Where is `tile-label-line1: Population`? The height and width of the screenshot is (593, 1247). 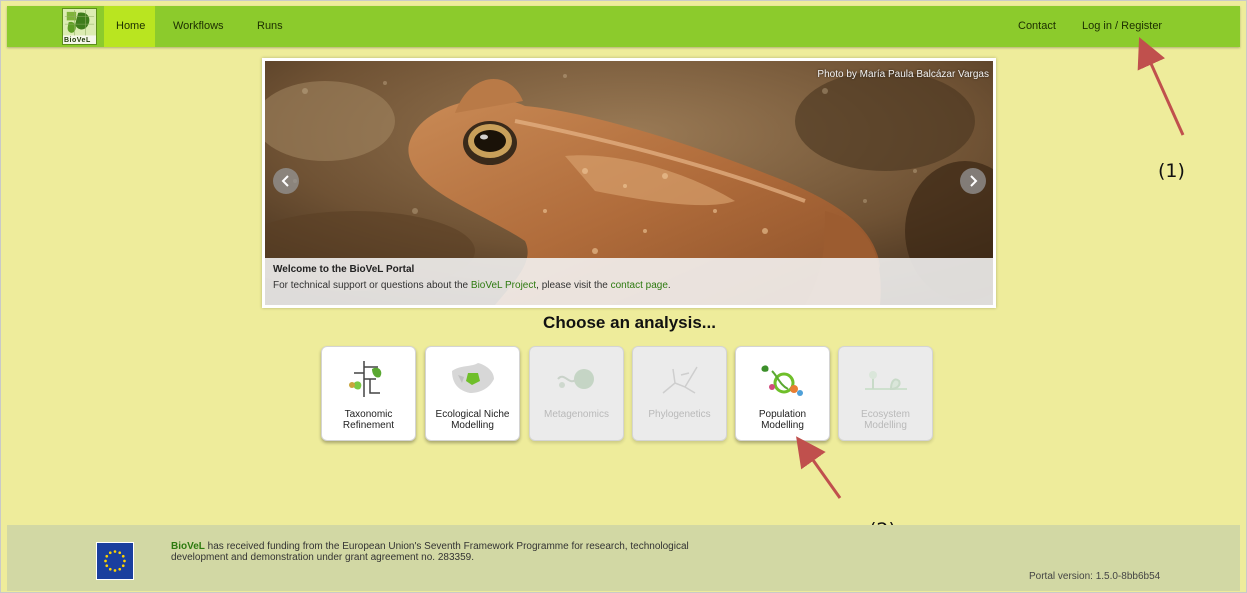 tile-label-line1: Population is located at coordinates (782, 414).